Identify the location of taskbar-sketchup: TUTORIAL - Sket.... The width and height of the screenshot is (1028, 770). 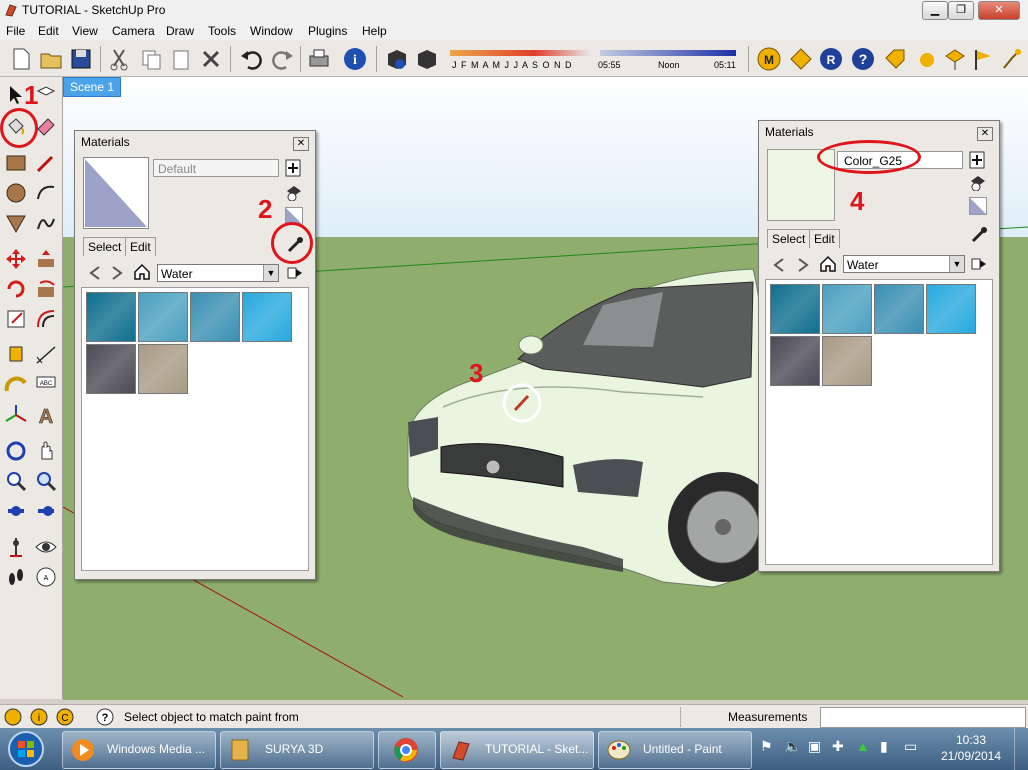
(517, 750).